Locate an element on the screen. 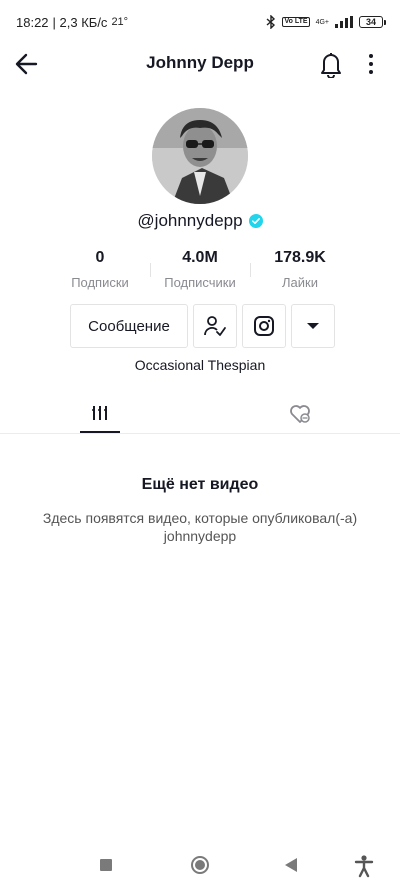 The width and height of the screenshot is (400, 889). network-type: 4G+ is located at coordinates (322, 22).